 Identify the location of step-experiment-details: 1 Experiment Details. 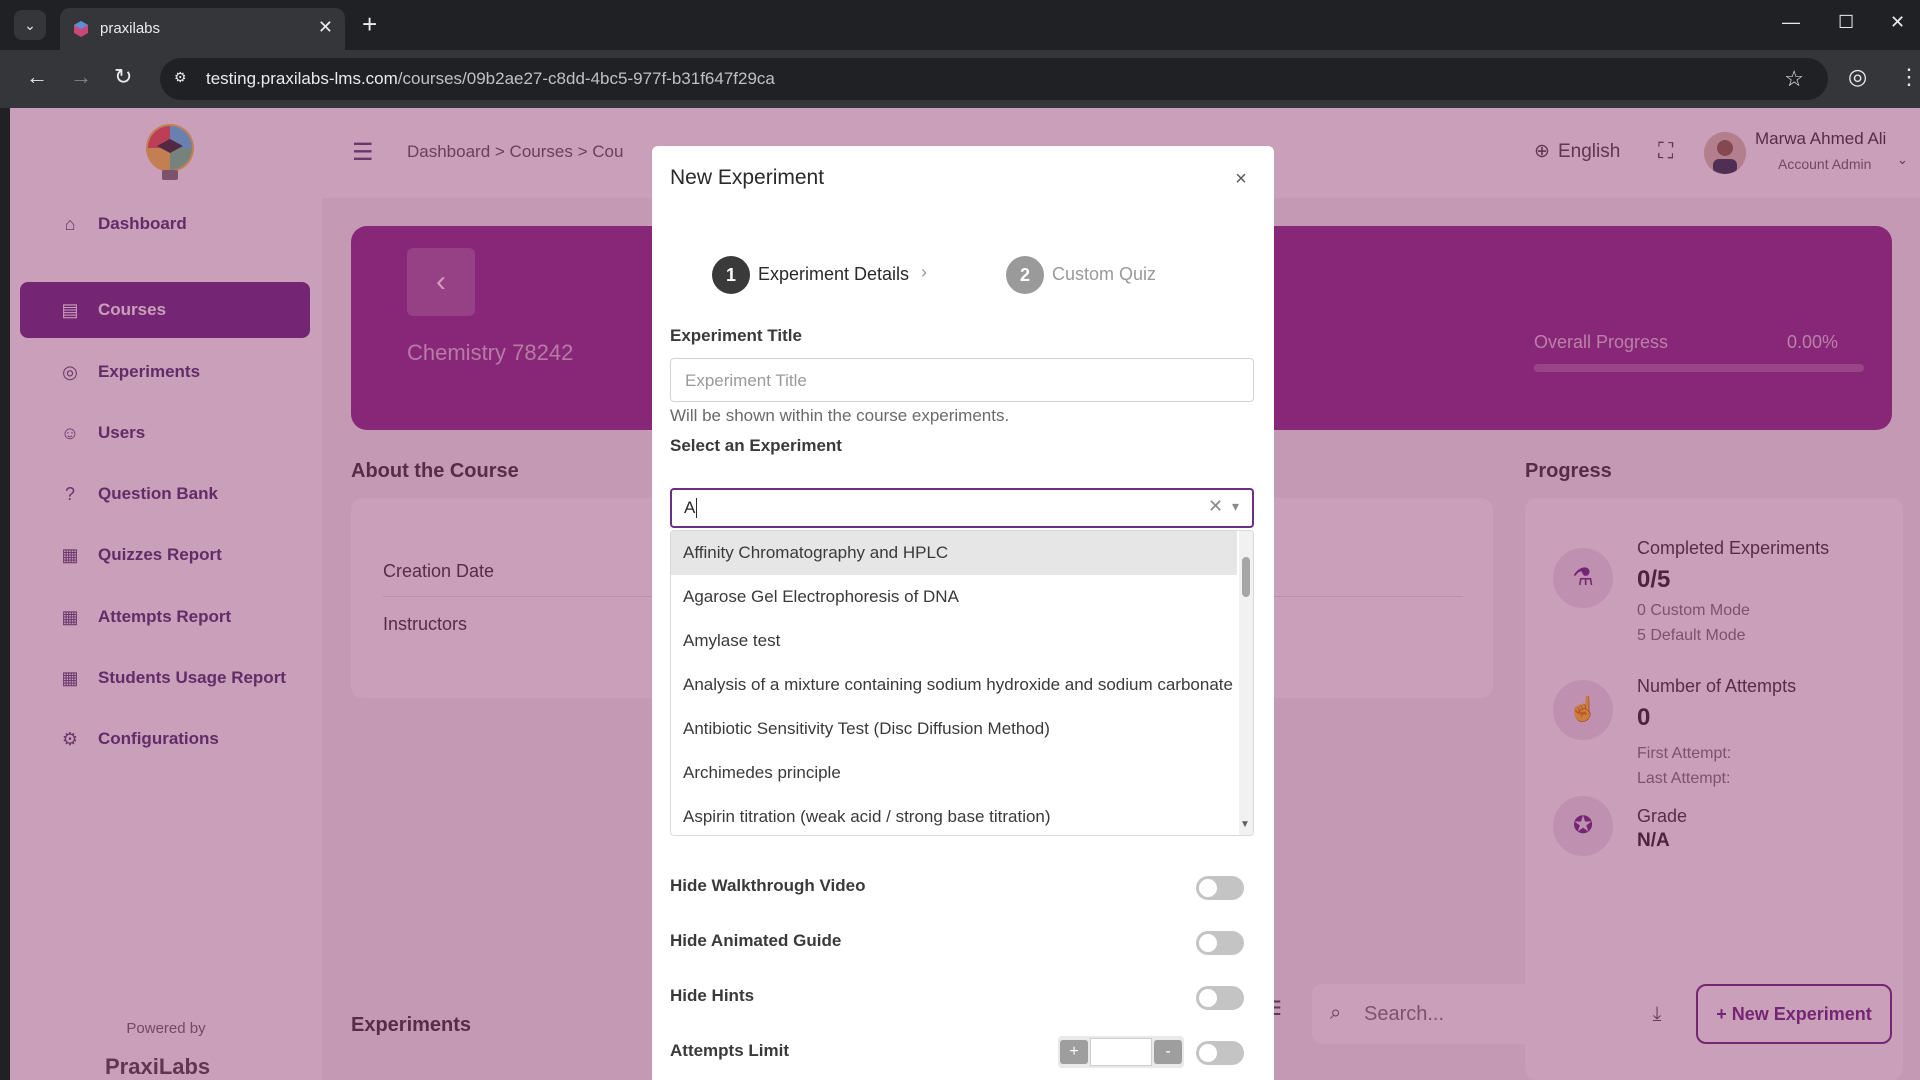
(810, 275).